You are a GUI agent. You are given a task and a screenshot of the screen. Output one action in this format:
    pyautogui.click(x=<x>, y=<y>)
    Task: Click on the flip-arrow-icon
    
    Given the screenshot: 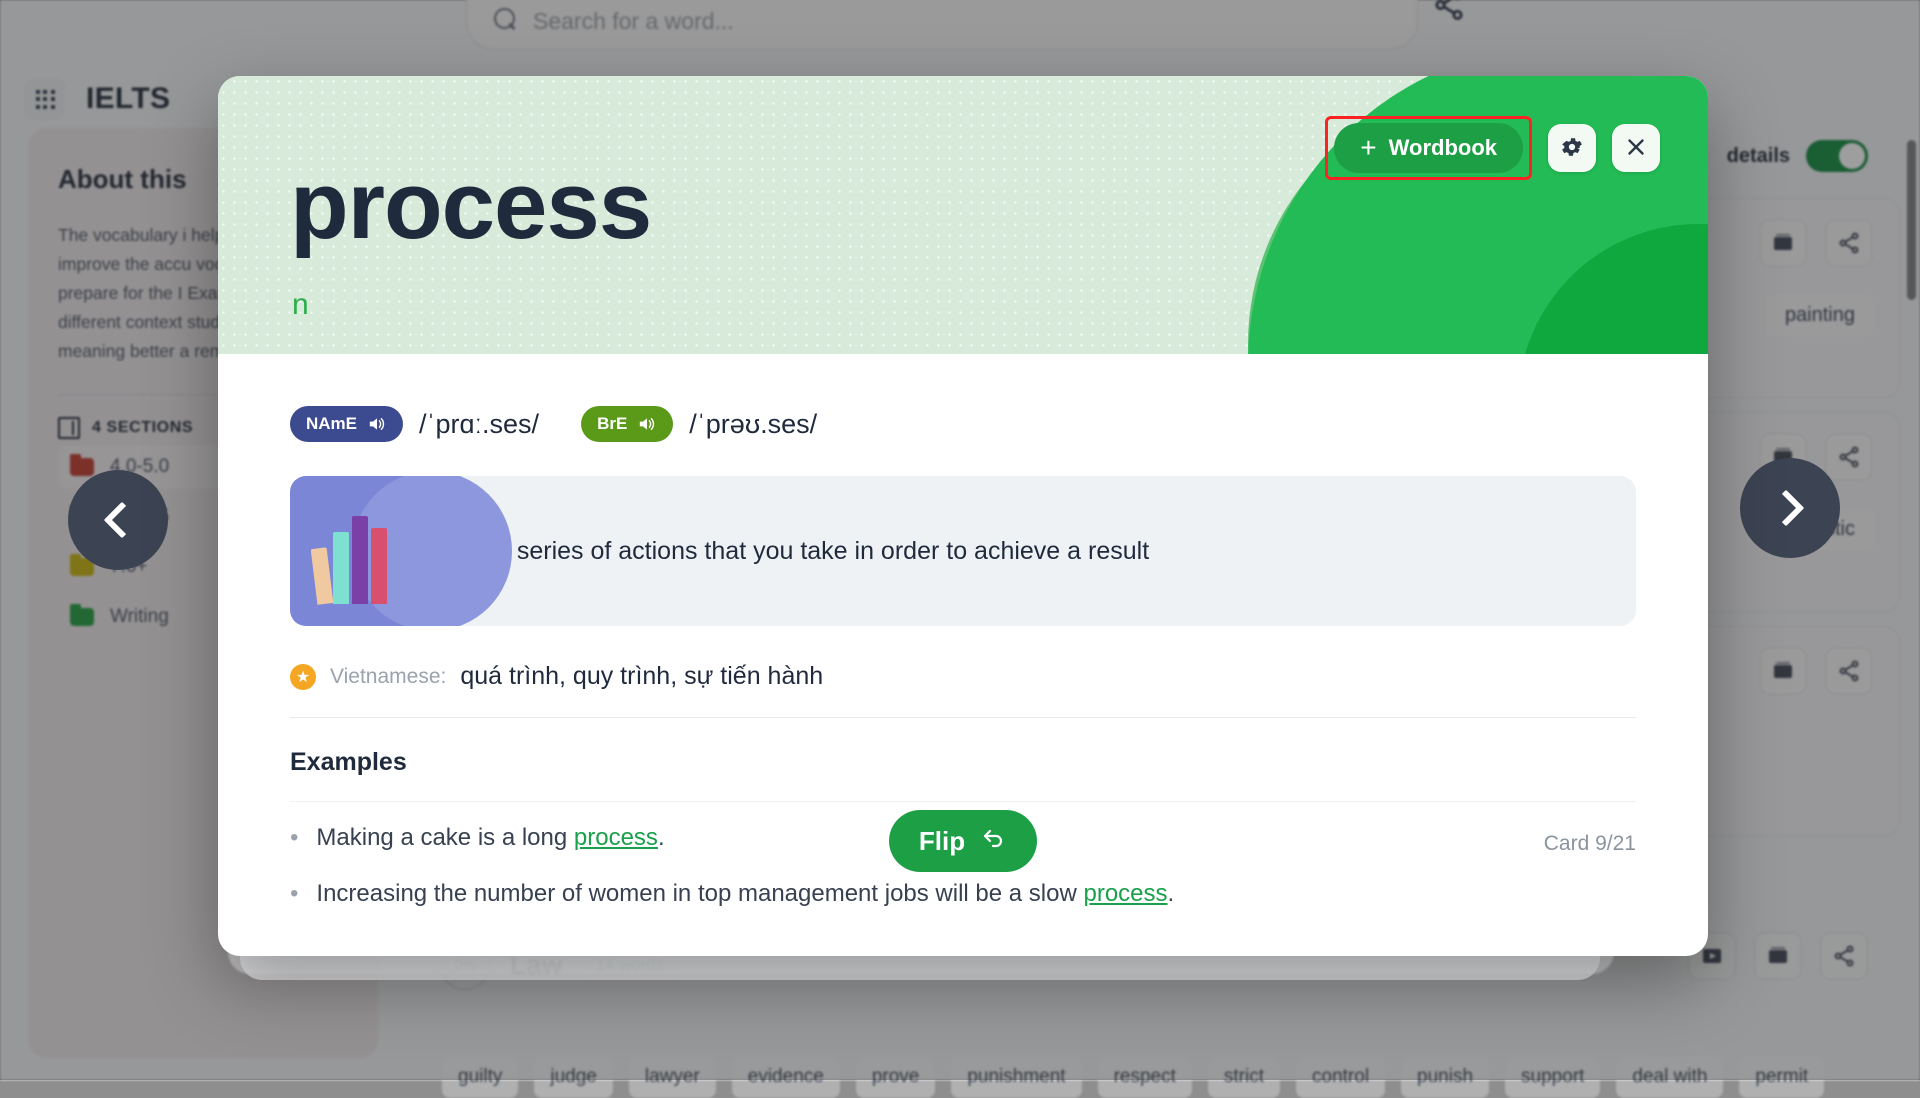 What is the action you would take?
    pyautogui.click(x=993, y=841)
    